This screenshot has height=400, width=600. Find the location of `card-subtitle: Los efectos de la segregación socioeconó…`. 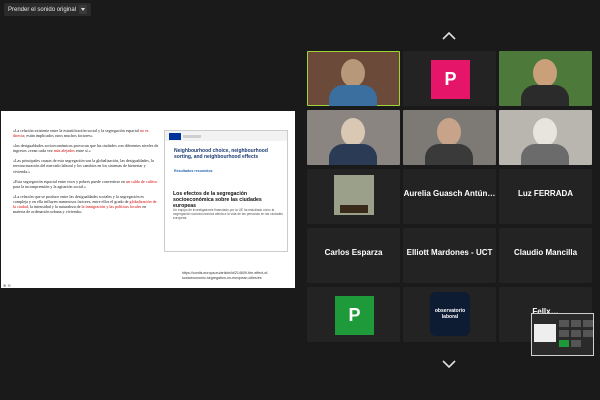

card-subtitle: Los efectos de la segregación socioeconó… is located at coordinates (217, 200).